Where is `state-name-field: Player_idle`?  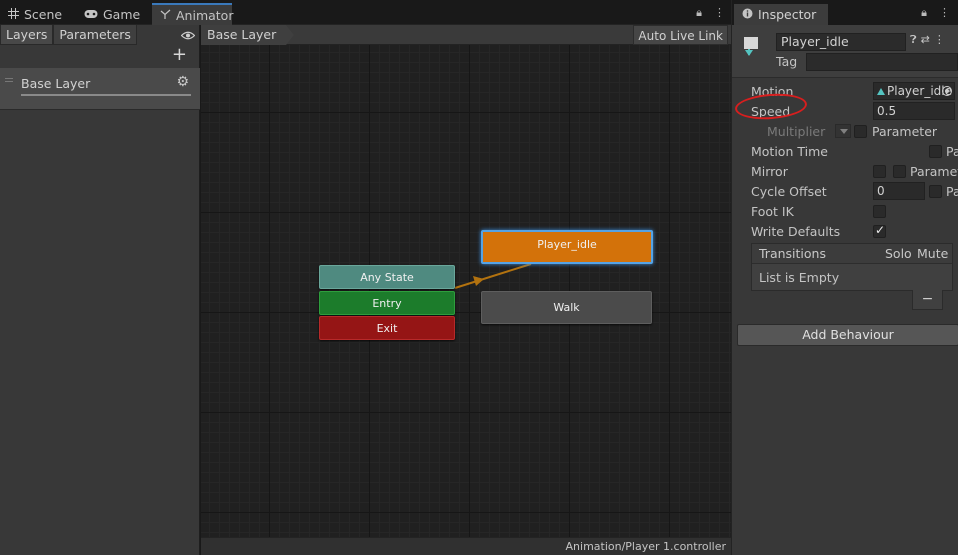 state-name-field: Player_idle is located at coordinates (841, 42).